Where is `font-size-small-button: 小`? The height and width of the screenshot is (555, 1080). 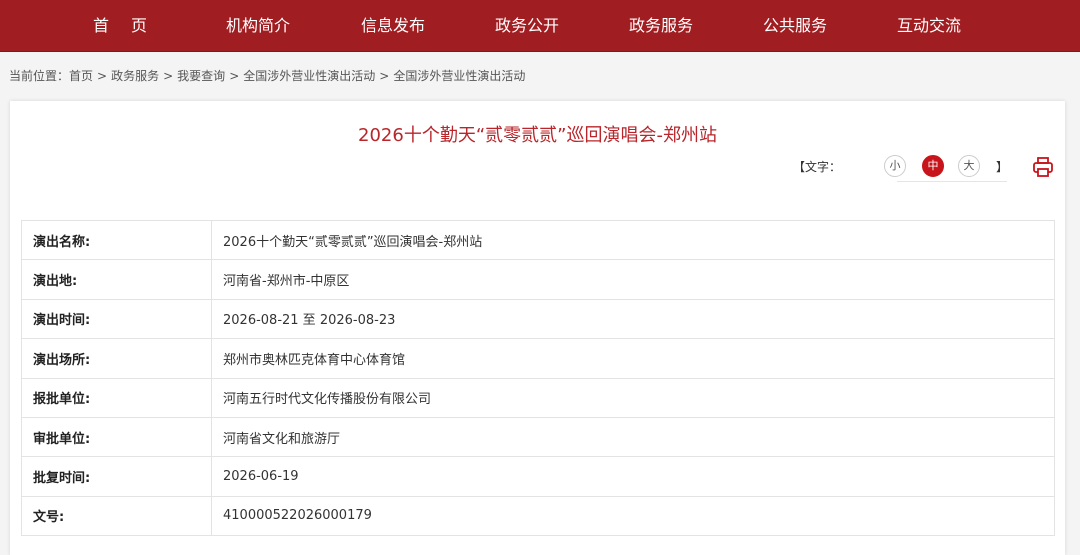 font-size-small-button: 小 is located at coordinates (895, 166).